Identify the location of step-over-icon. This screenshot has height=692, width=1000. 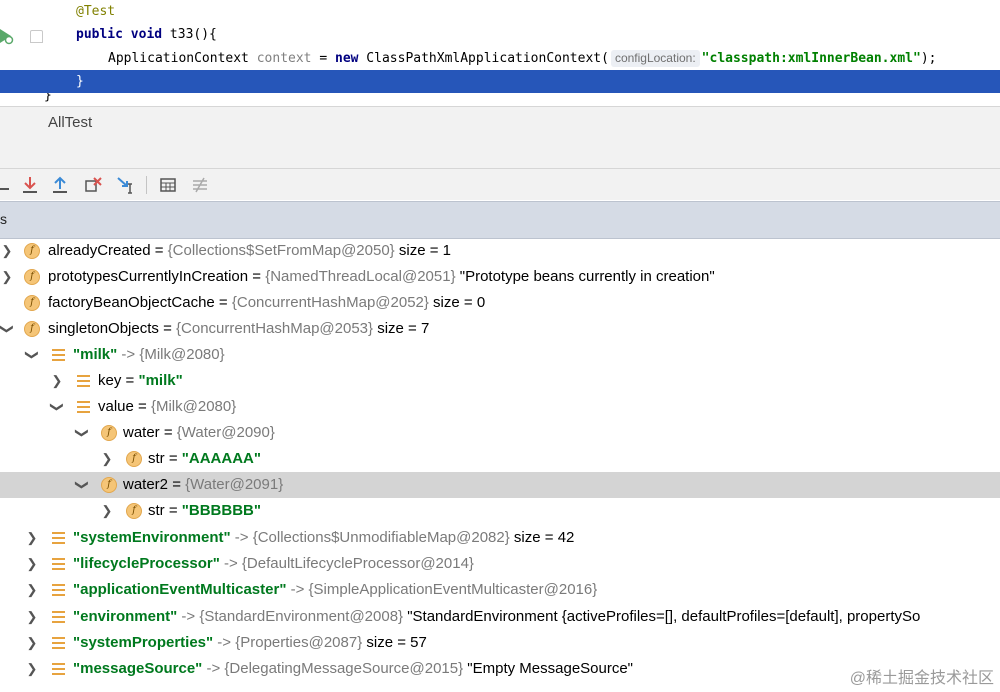
(6, 185).